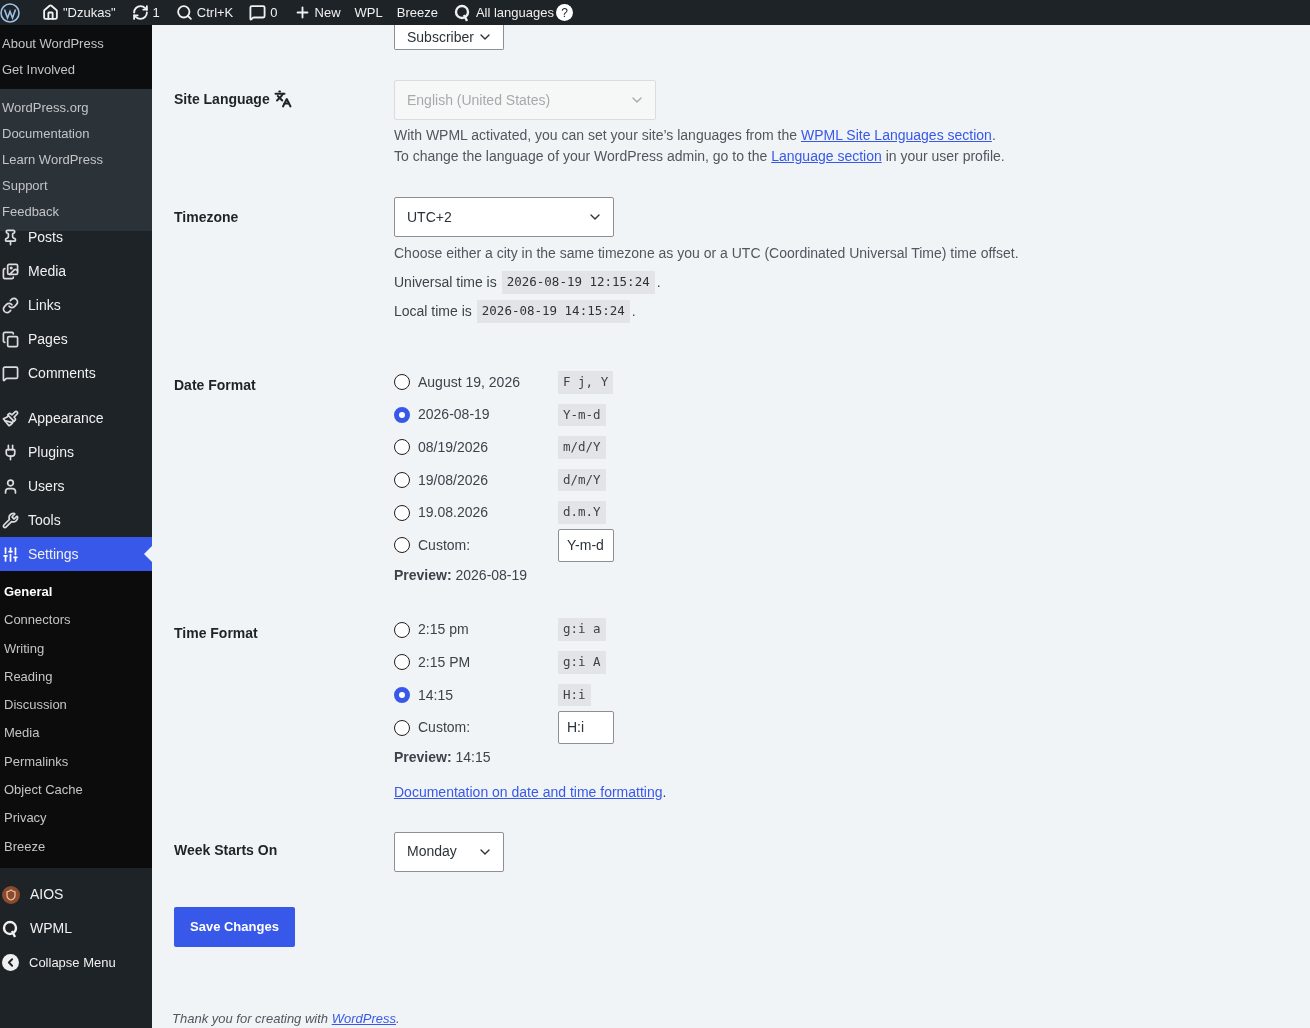  I want to click on select-dropdown: UTC+2, so click(504, 217).